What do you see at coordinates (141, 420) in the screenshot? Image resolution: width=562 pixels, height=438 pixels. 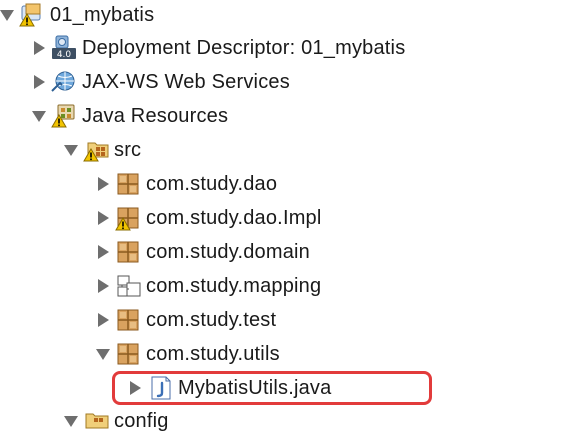 I see `tree-item-label: config` at bounding box center [141, 420].